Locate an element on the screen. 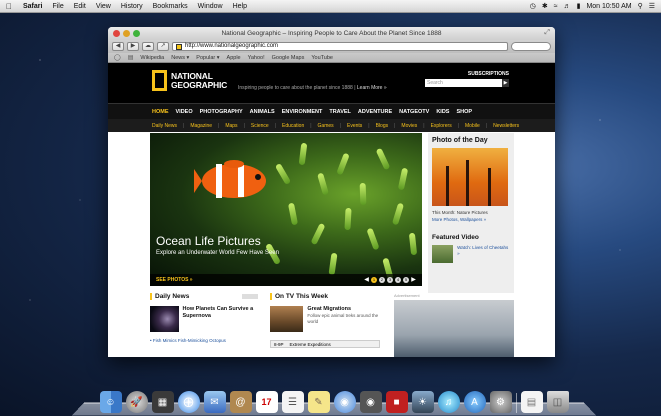 This screenshot has width=661, height=416. battery-icon: ▮ is located at coordinates (579, 6).